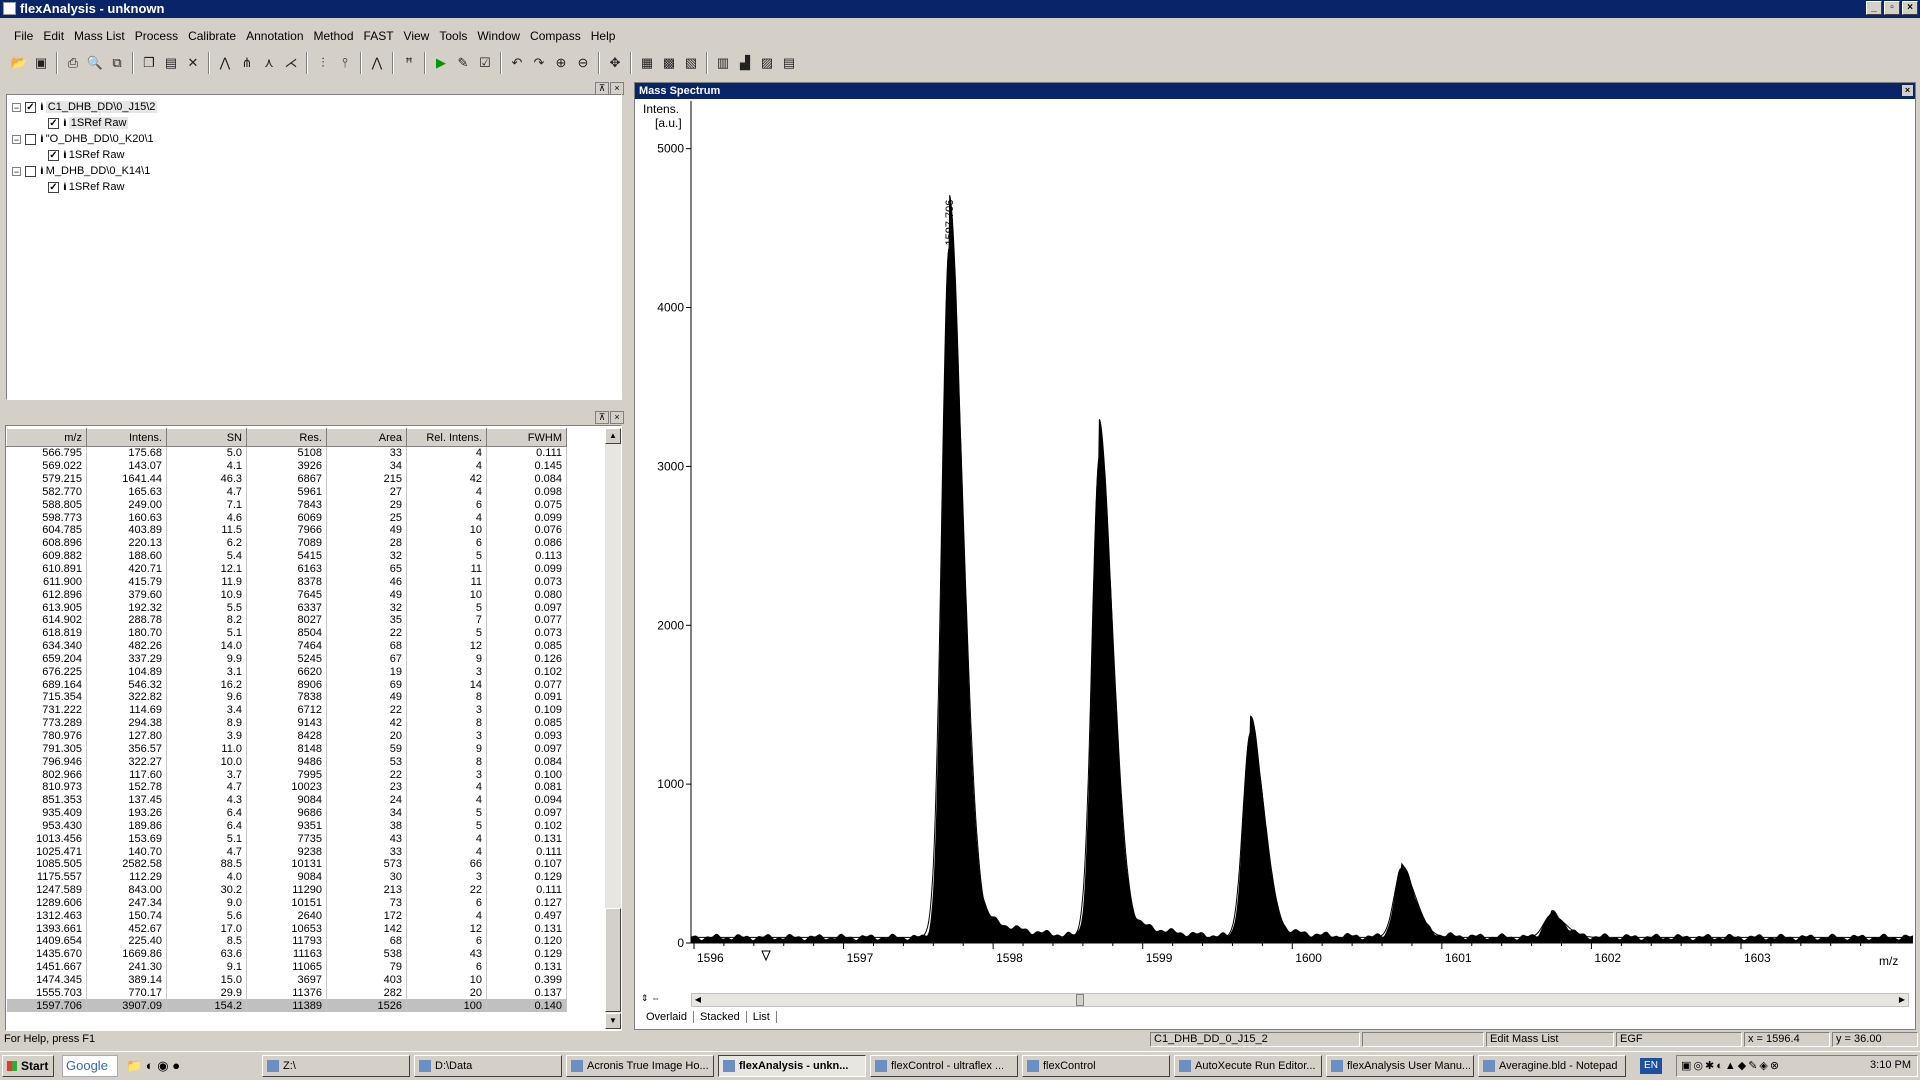 The image size is (1920, 1080). I want to click on table-row: 579.215 1641.44 46.3 6867 215 42 0.084, so click(286, 479).